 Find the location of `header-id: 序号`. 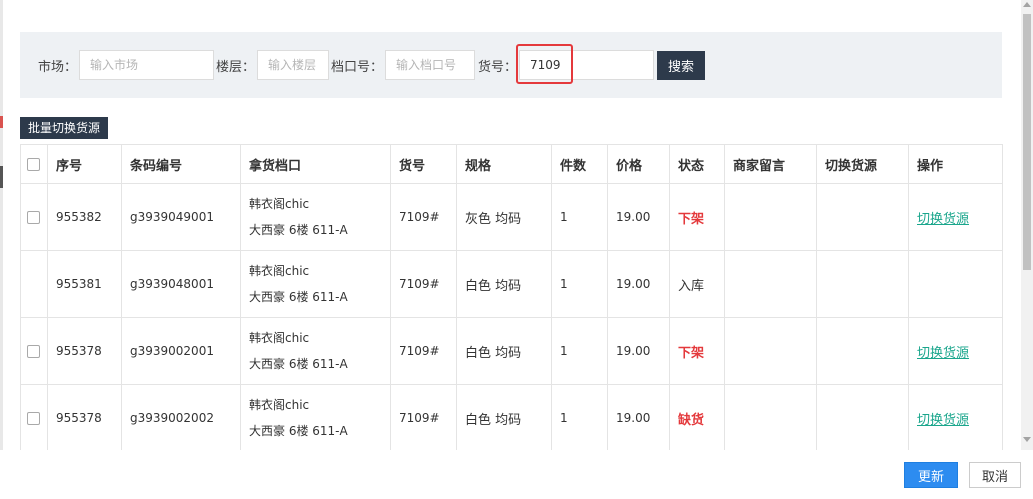

header-id: 序号 is located at coordinates (84, 164).